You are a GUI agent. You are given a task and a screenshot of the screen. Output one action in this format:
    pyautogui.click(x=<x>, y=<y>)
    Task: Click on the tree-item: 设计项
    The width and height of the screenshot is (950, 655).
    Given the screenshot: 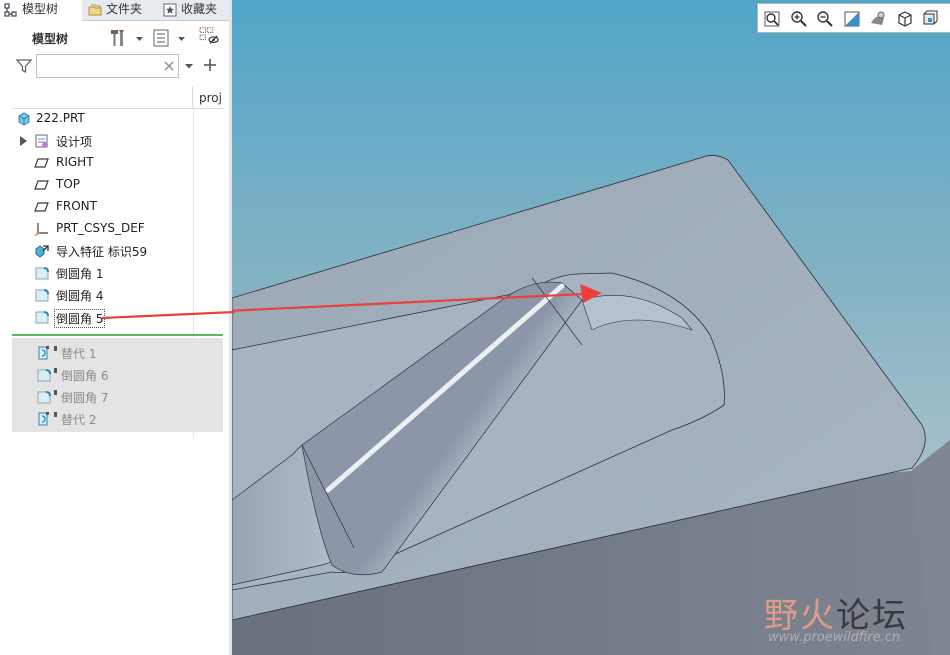 What is the action you would take?
    pyautogui.click(x=103, y=141)
    